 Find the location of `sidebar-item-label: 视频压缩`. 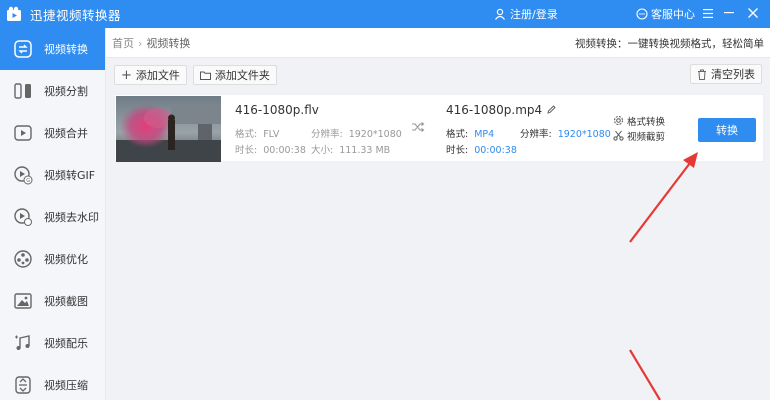

sidebar-item-label: 视频压缩 is located at coordinates (66, 385).